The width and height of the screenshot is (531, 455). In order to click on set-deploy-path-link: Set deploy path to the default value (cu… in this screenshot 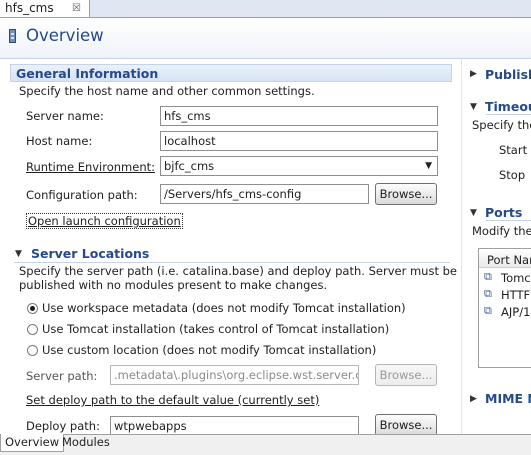, I will do `click(172, 400)`.